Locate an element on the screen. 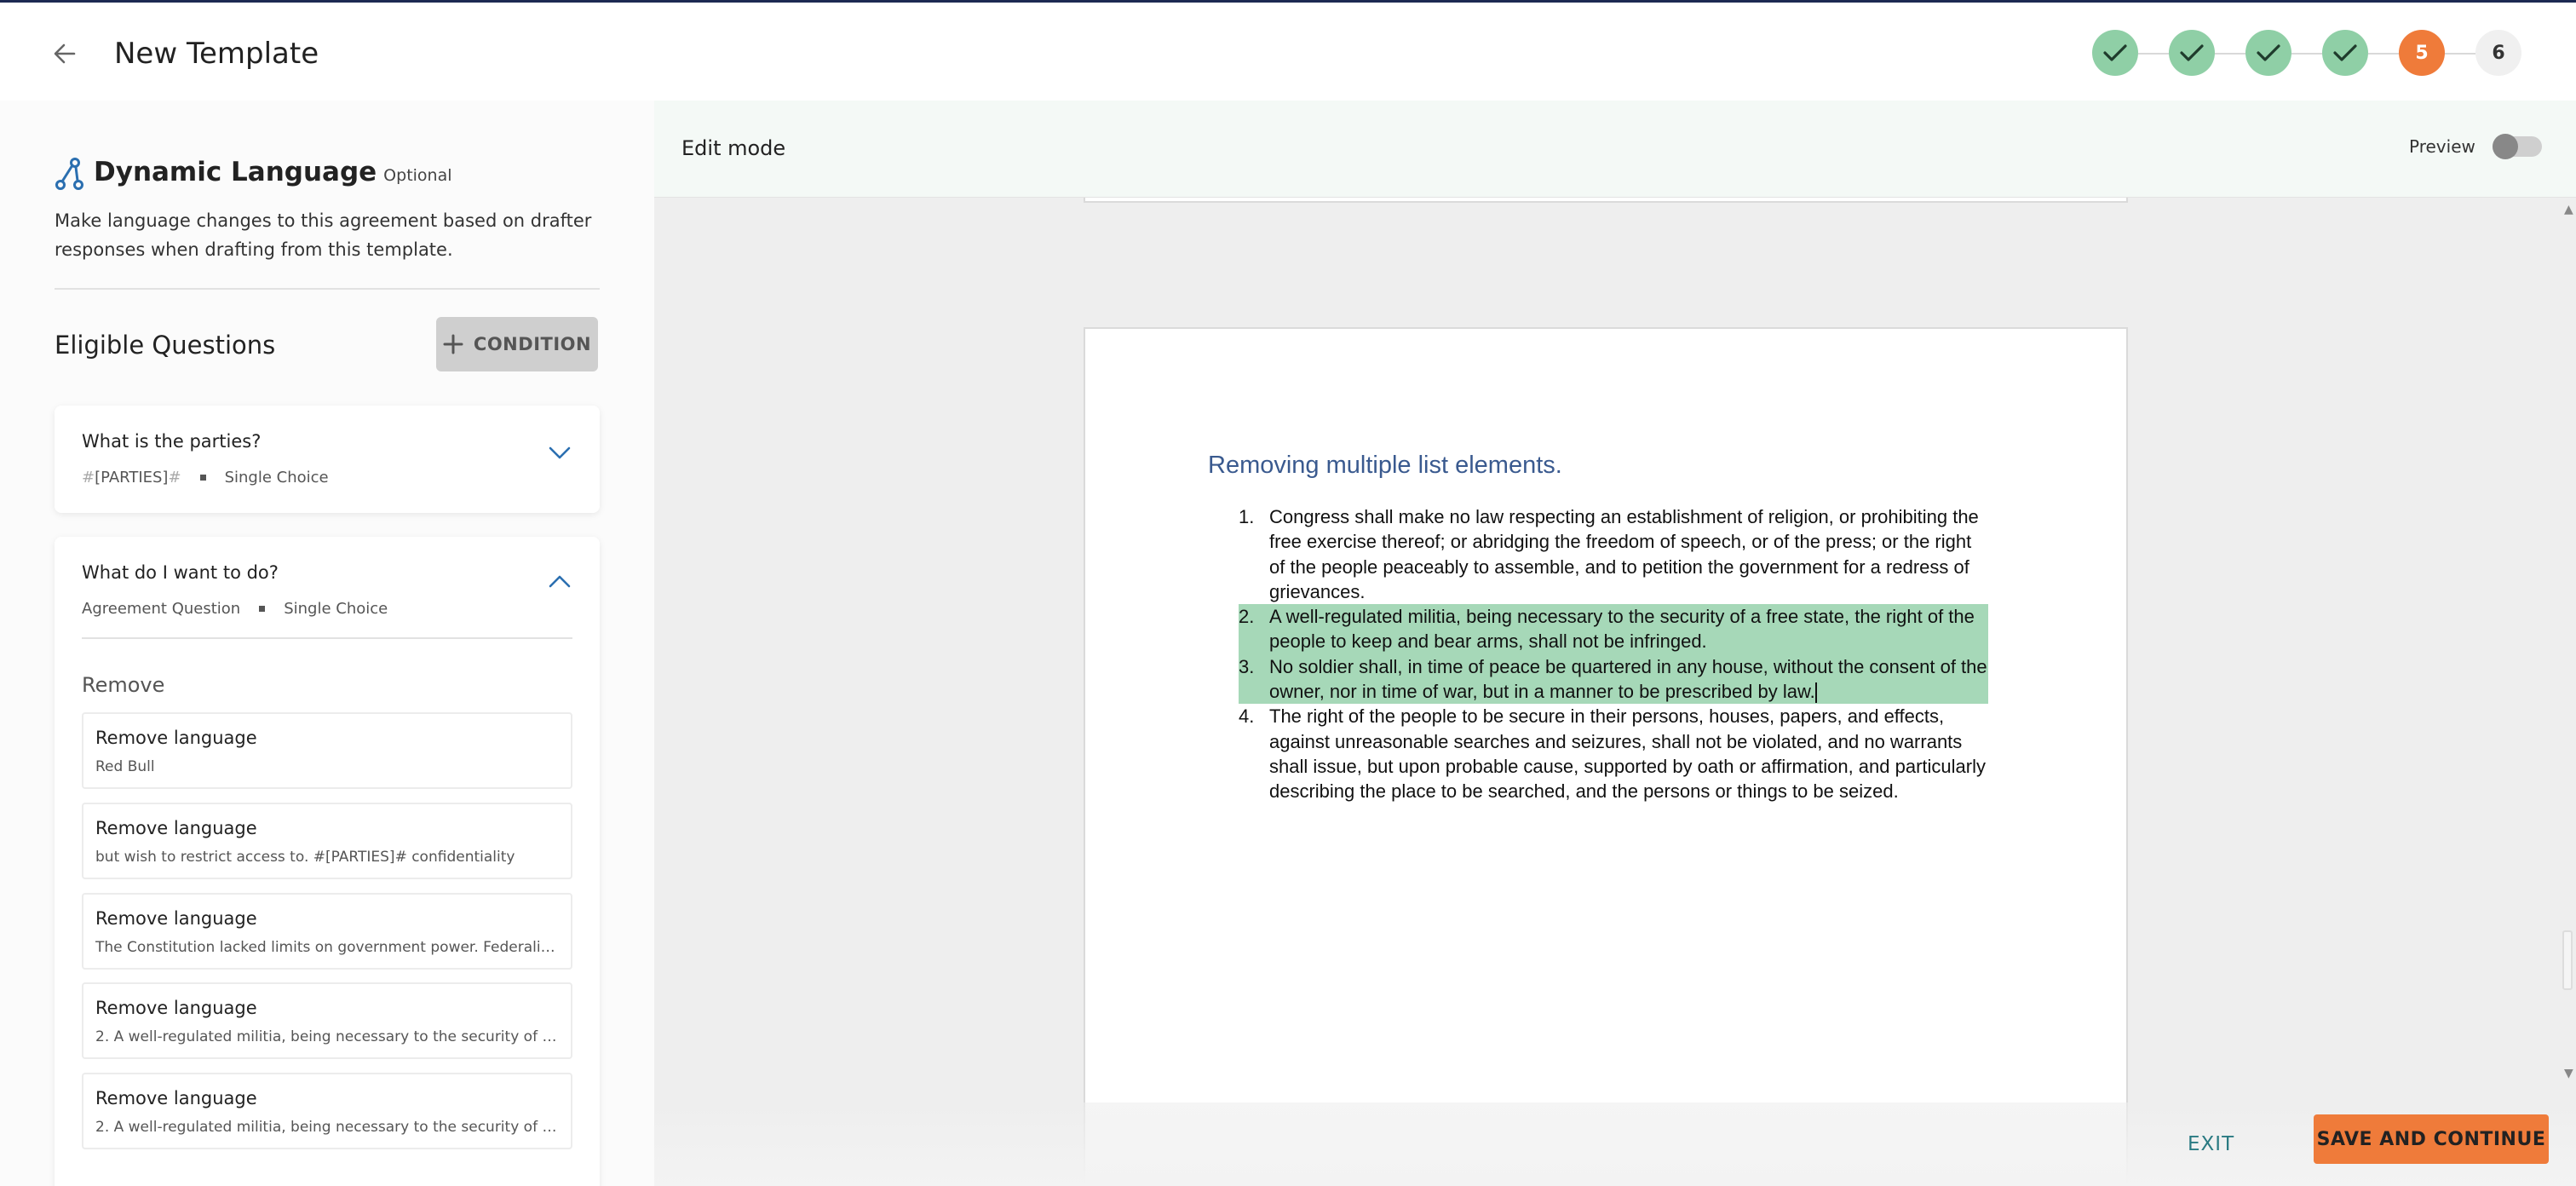 This screenshot has height=1186, width=2576. add-condition-button: CONDITION is located at coordinates (517, 344).